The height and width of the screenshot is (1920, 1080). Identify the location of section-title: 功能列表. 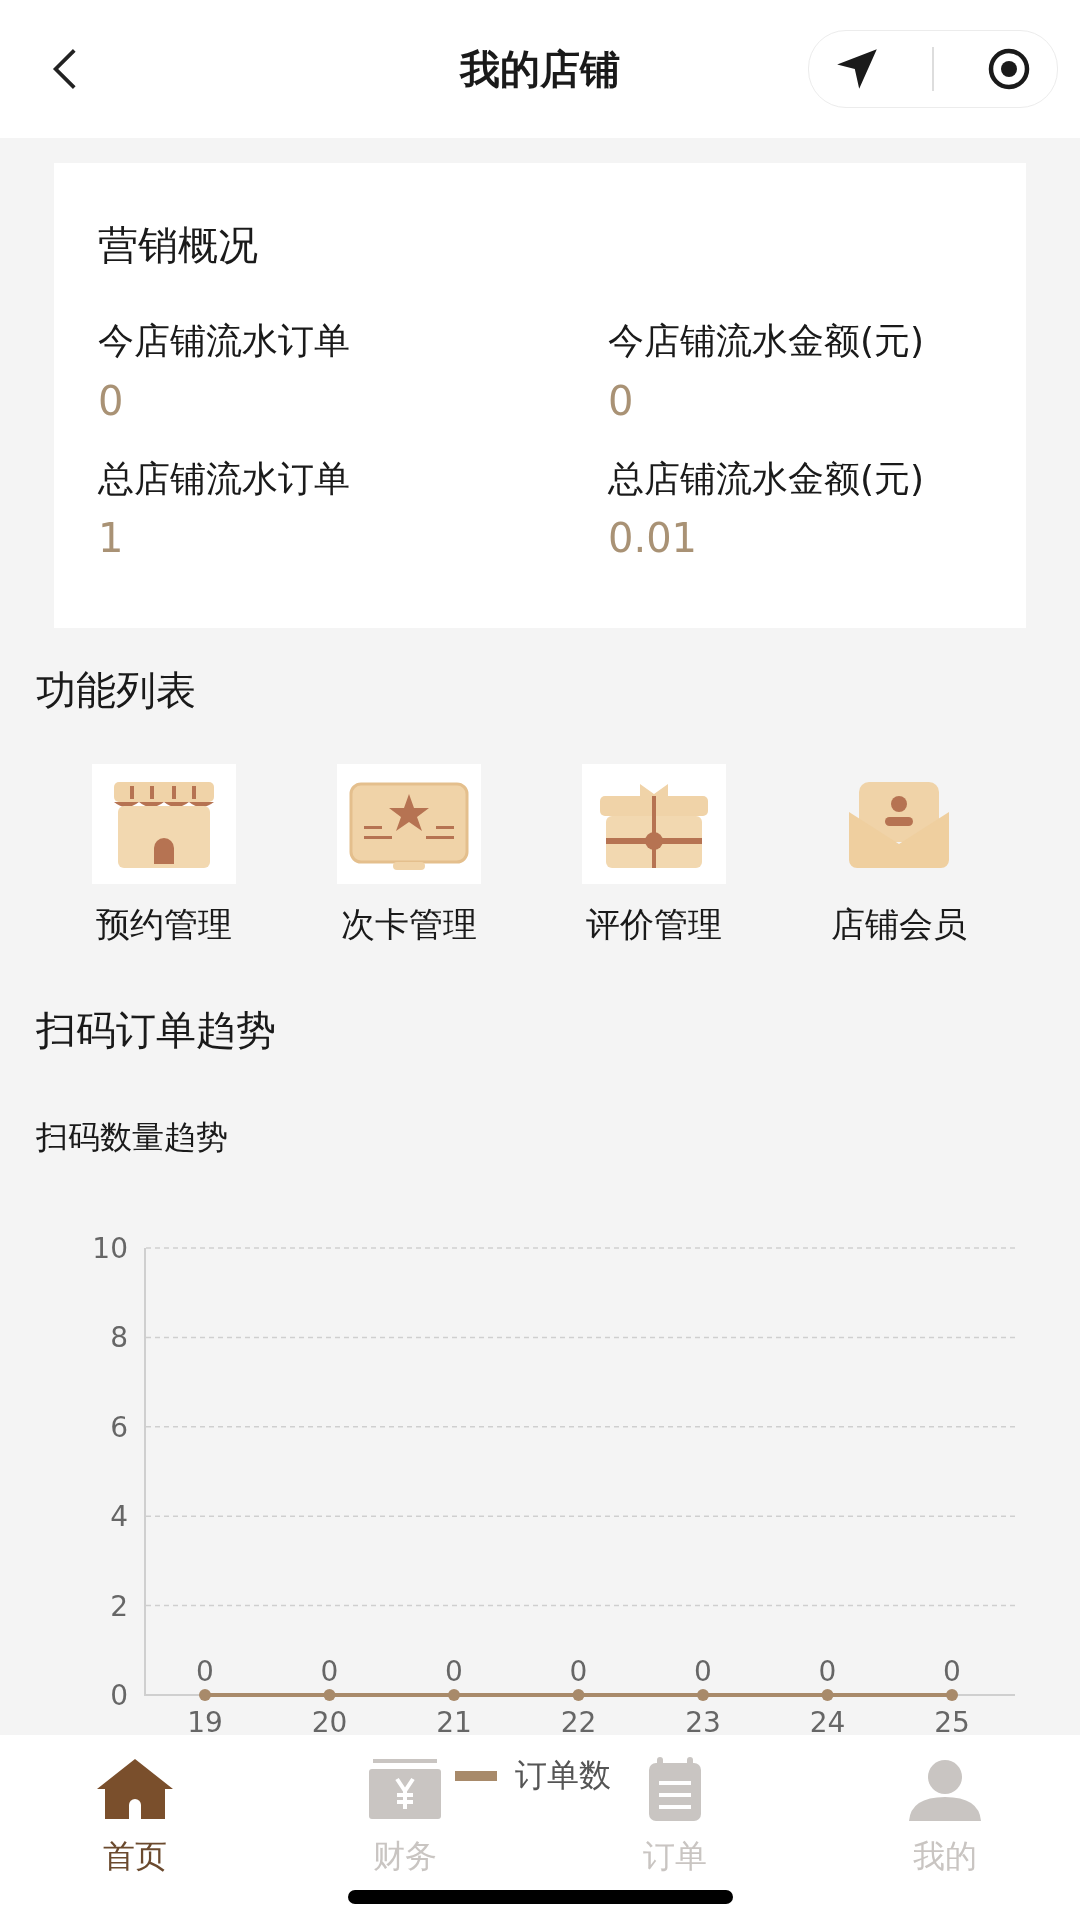
(116, 690).